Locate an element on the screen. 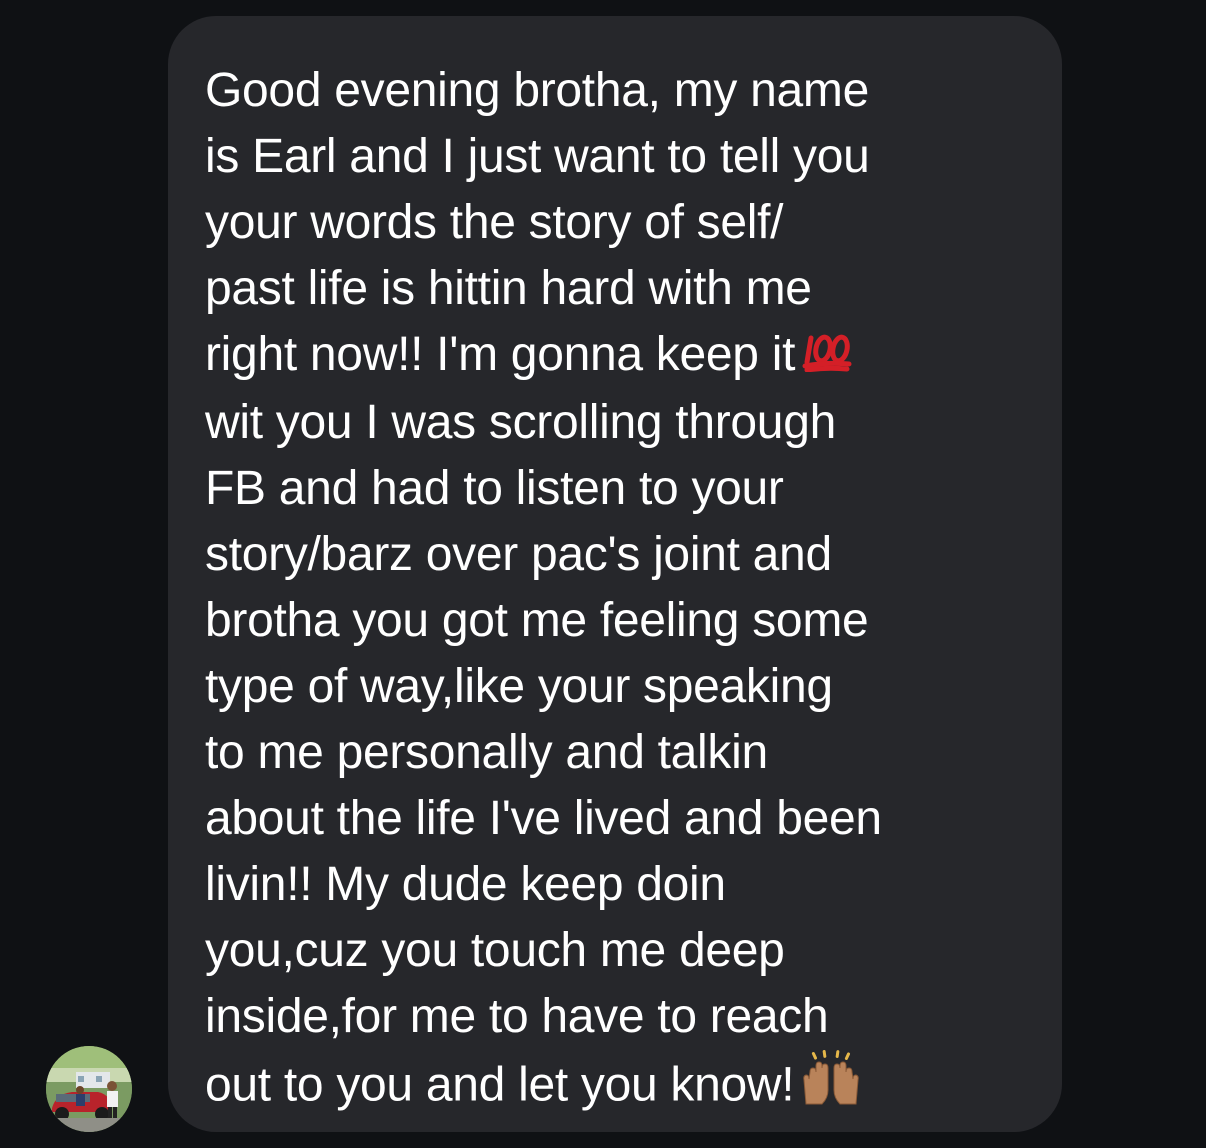  user-avatar is located at coordinates (89, 1089).